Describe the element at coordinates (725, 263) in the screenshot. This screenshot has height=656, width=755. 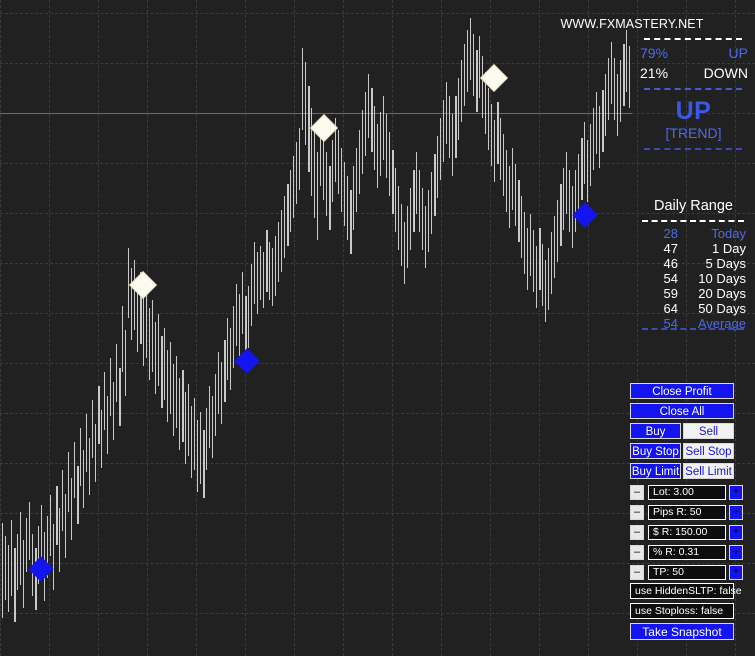
I see `daily-range-label: 5 Days` at that location.